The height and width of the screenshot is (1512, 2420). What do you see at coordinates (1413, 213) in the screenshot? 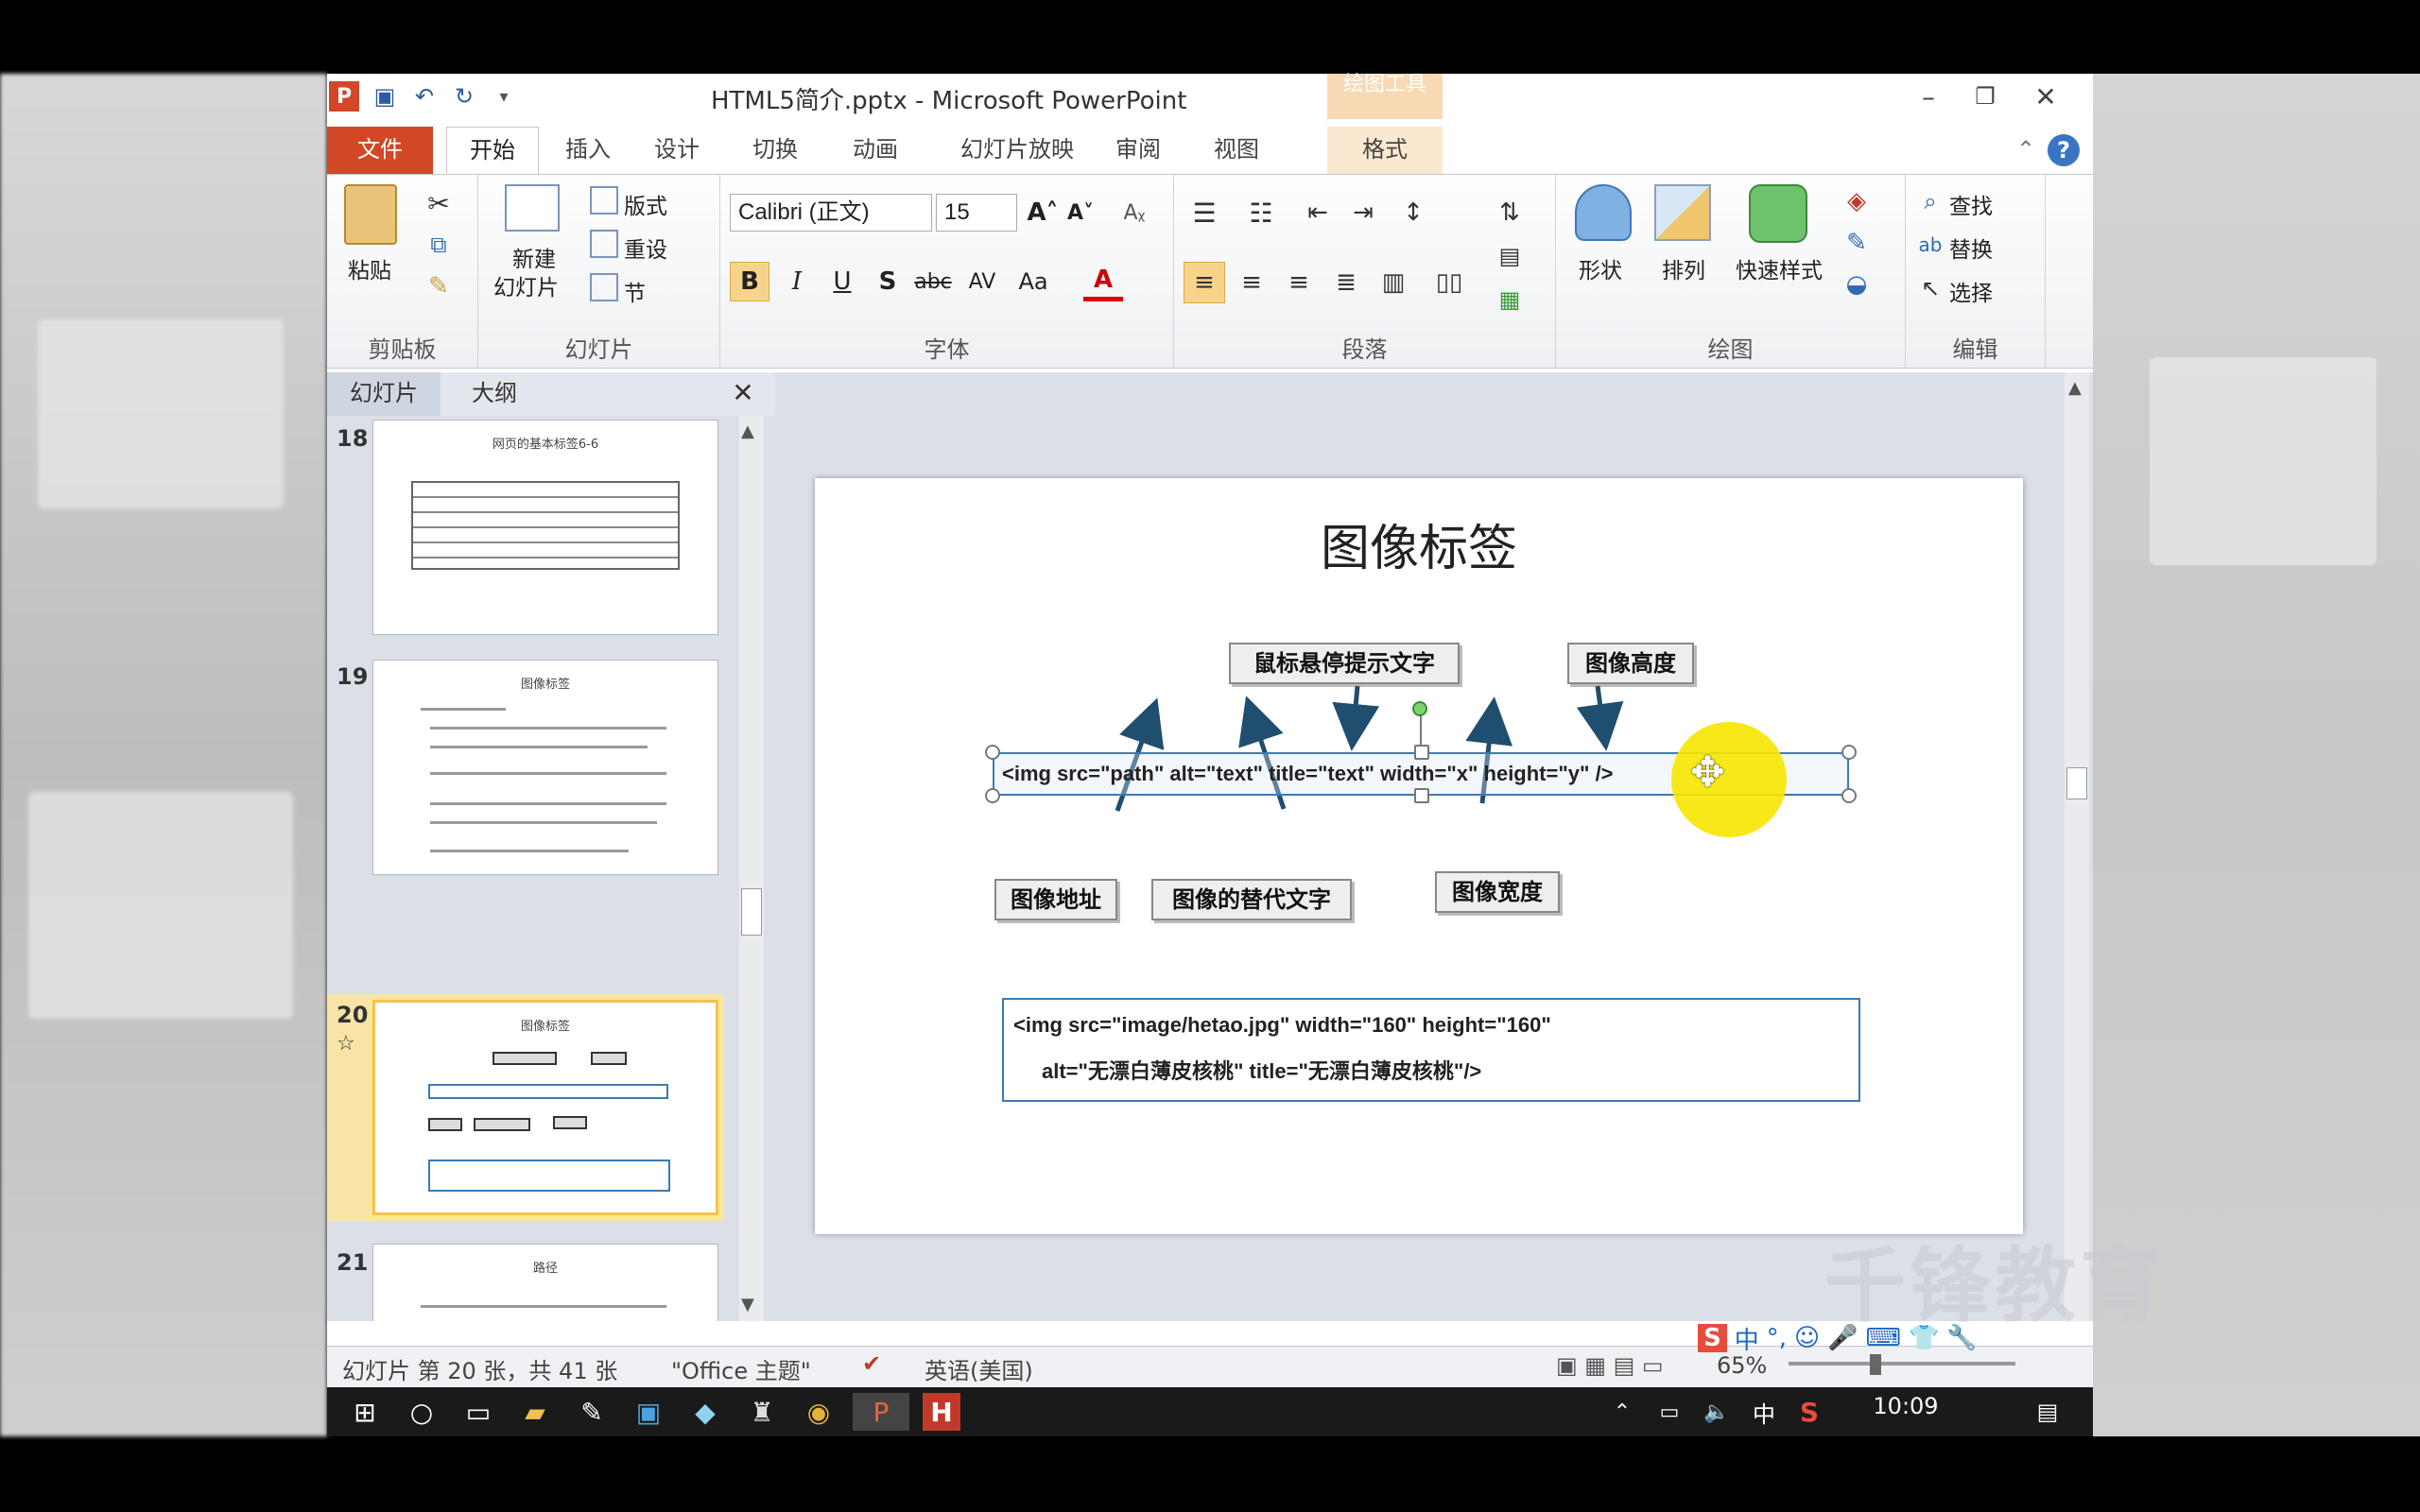
I see `line-spacing-icon: ↕` at bounding box center [1413, 213].